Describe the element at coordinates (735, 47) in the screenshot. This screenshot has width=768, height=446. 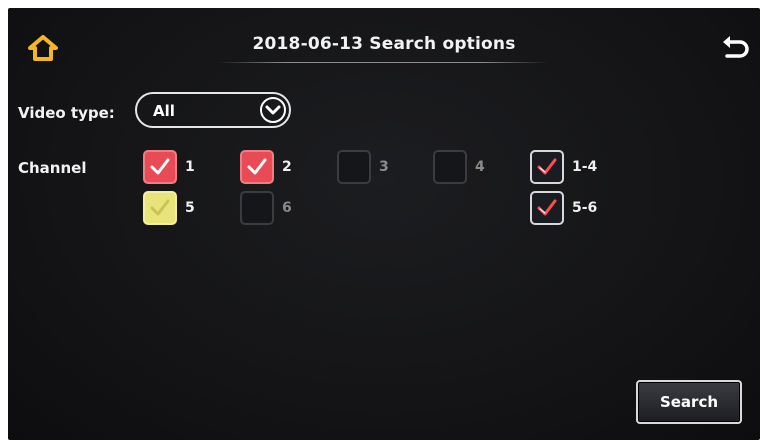
I see `back-button` at that location.